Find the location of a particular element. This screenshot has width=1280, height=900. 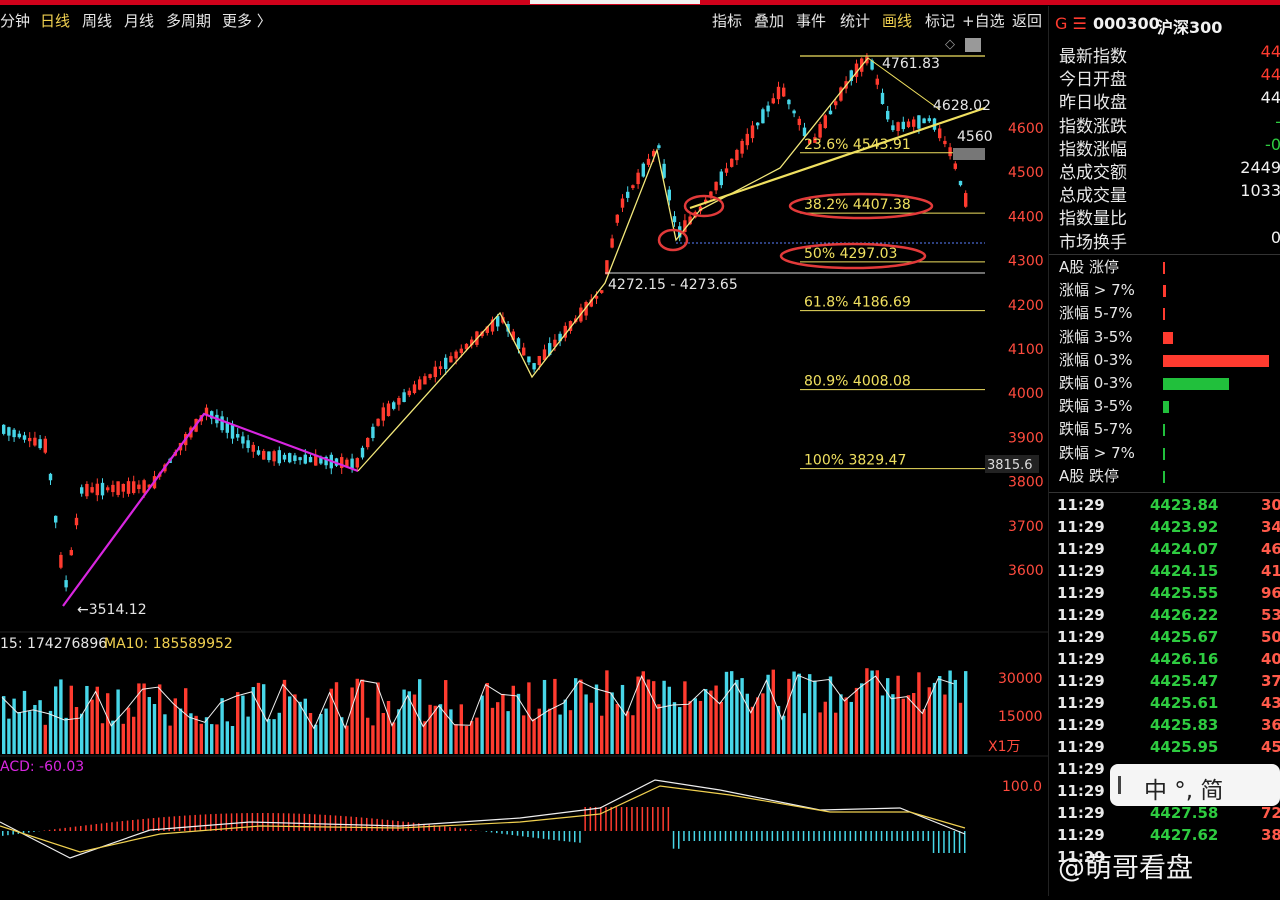

ime-handle is located at coordinates (1119, 785).